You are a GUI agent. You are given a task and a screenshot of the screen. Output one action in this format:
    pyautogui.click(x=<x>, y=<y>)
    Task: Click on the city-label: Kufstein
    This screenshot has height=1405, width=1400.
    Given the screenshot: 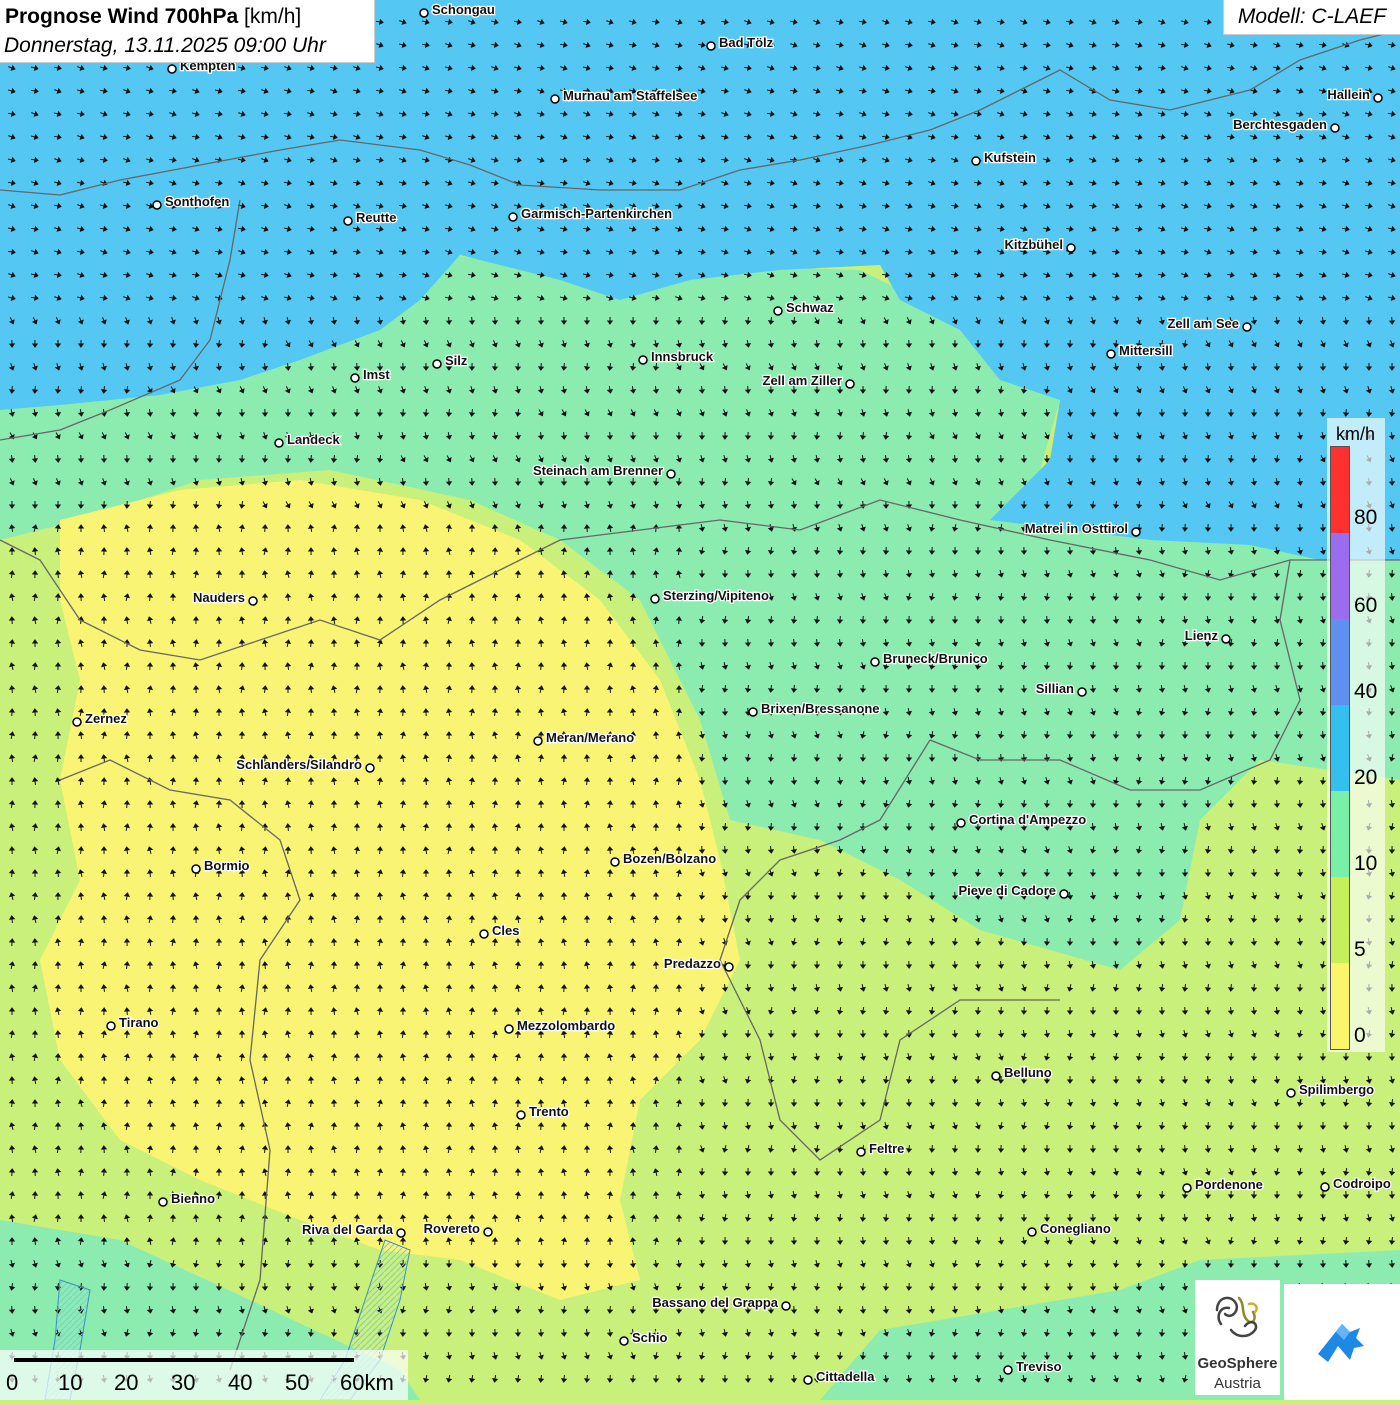 What is the action you would take?
    pyautogui.click(x=1010, y=157)
    